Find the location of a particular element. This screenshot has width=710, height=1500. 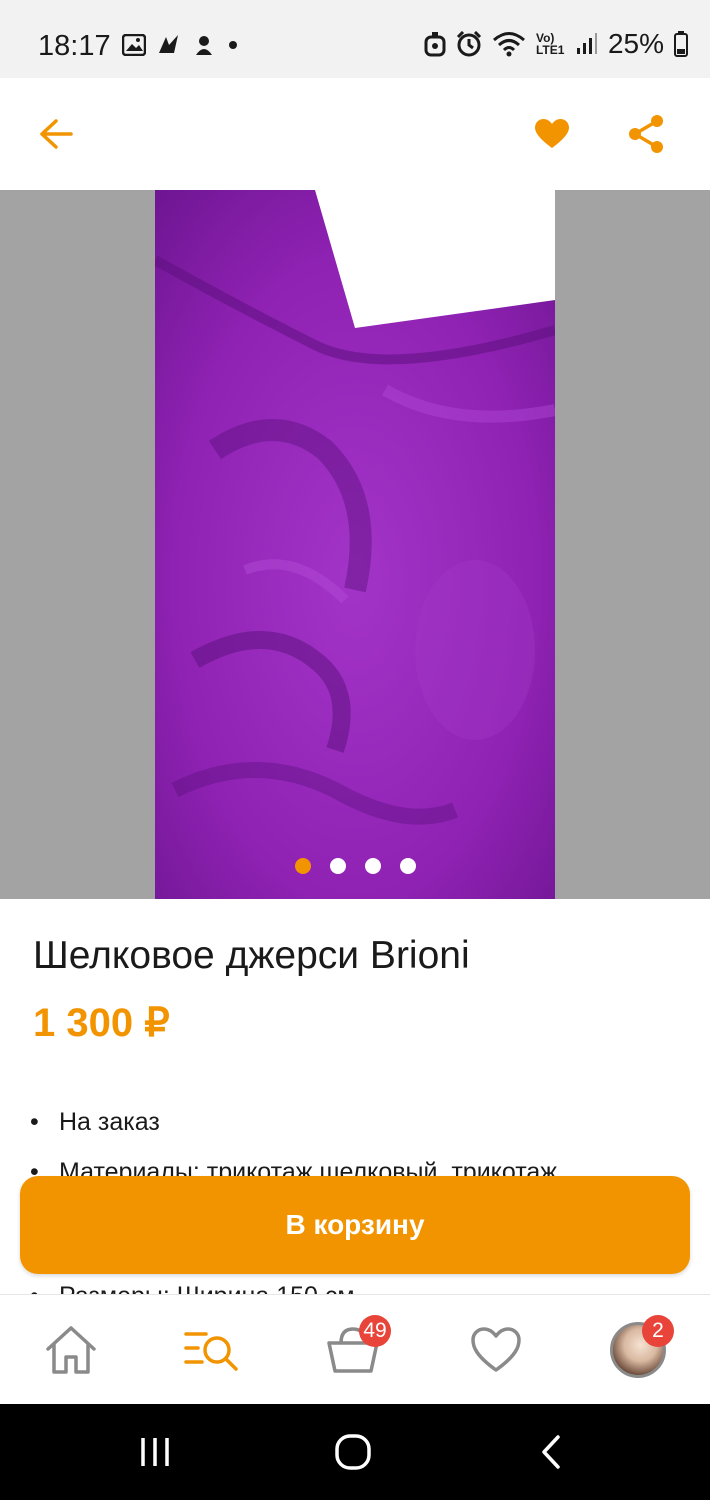

system-navigation-bar is located at coordinates (355, 1452).